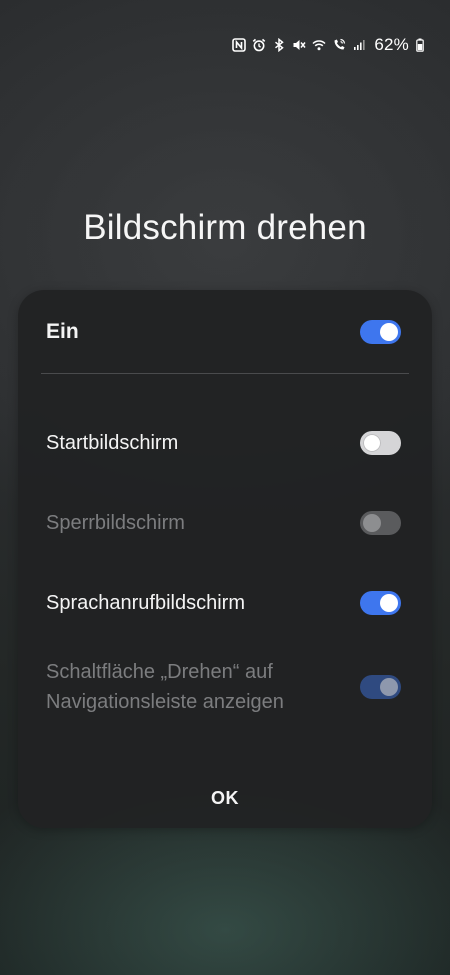 Image resolution: width=450 pixels, height=975 pixels. I want to click on option-label-home-screen: Startbildschirm, so click(112, 443).